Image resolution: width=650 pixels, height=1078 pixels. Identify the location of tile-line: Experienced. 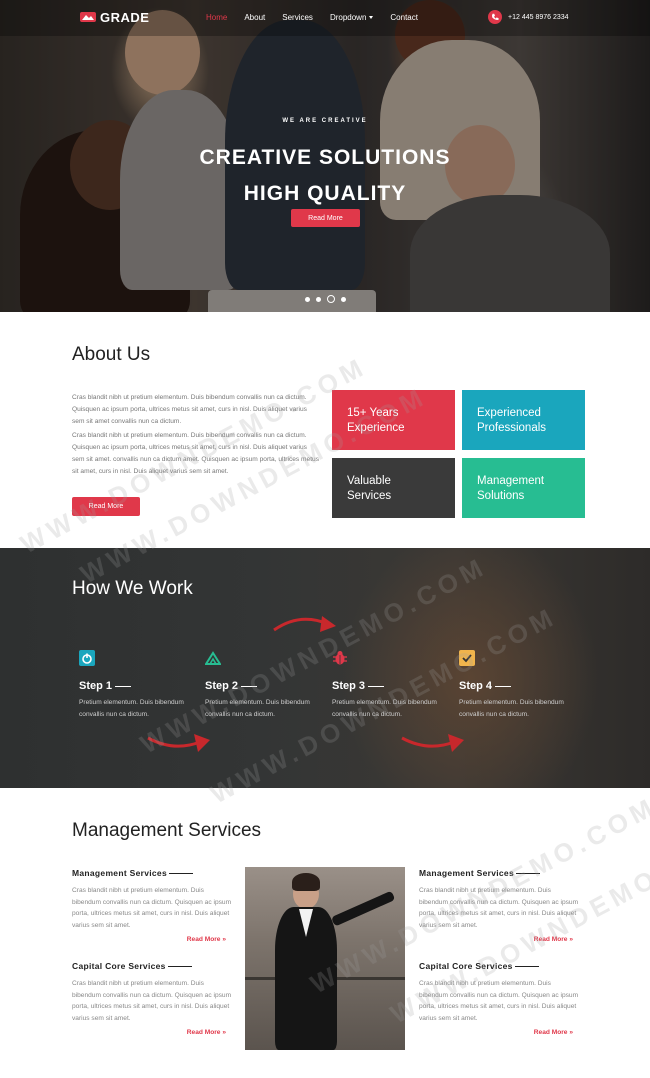
(509, 413).